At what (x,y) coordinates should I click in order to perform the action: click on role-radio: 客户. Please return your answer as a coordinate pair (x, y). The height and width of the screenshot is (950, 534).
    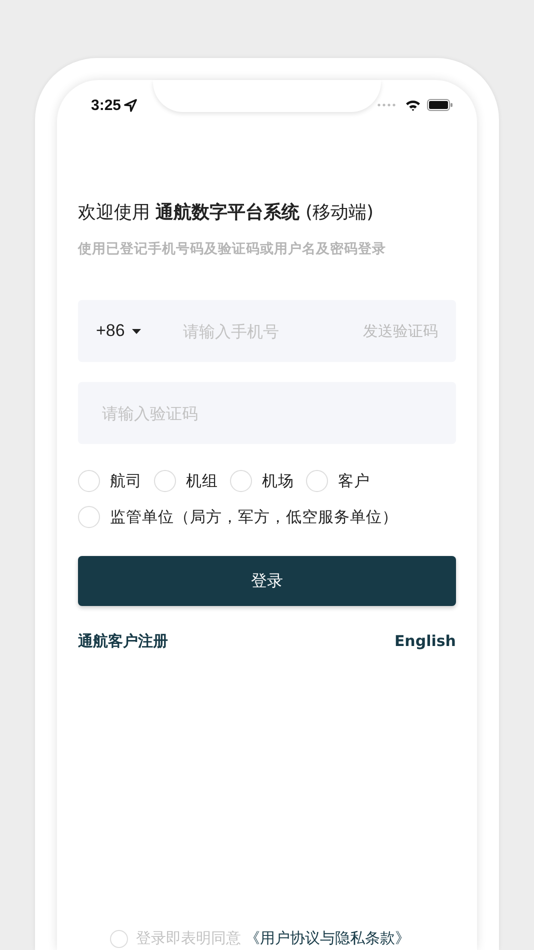
    Looking at the image, I should click on (338, 481).